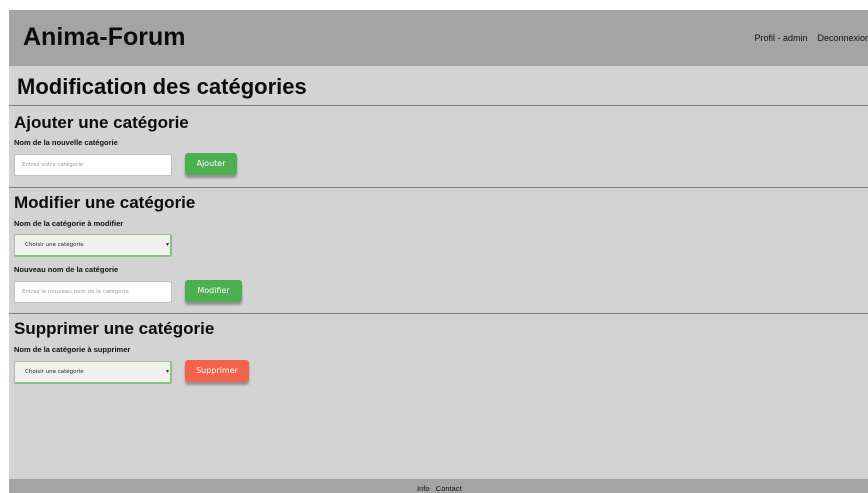  Describe the element at coordinates (54, 245) in the screenshot. I see `edit-category-select-value: Choisir une catégorie` at that location.